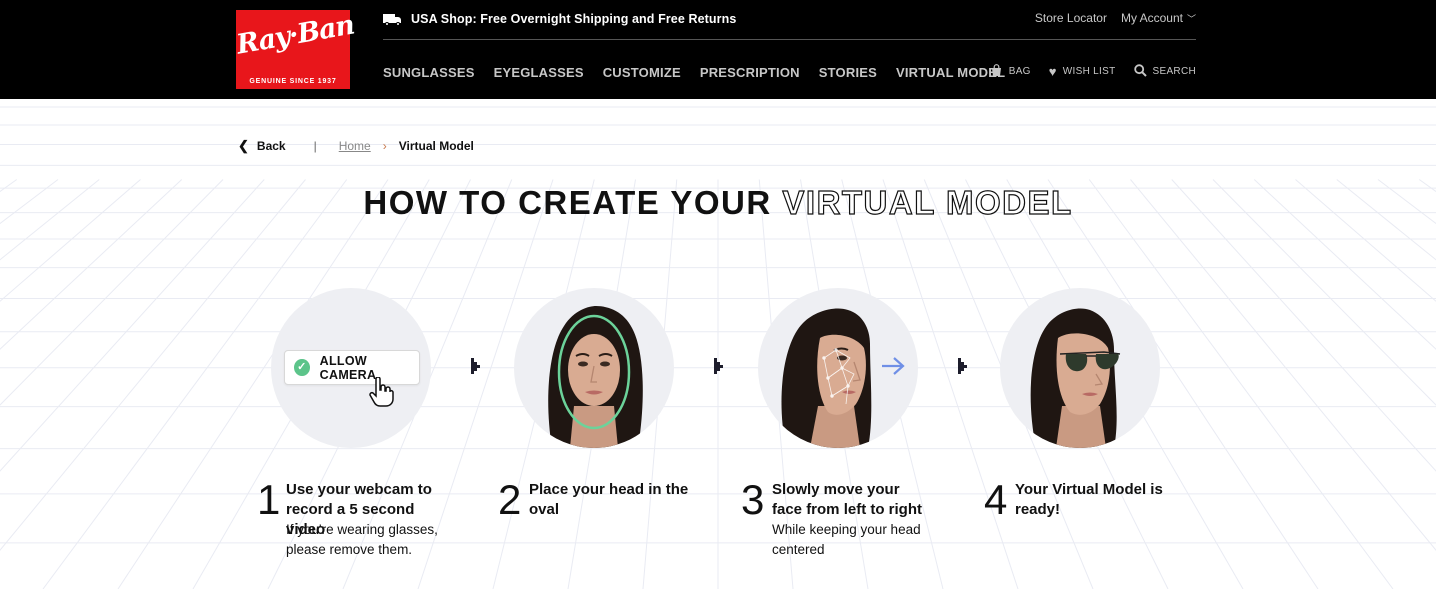 The height and width of the screenshot is (589, 1436). I want to click on step-number: 3, so click(753, 499).